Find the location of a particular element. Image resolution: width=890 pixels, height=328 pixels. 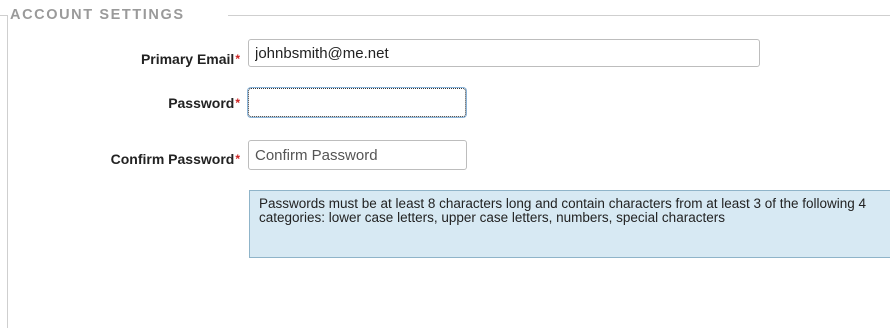

confirm-password-input is located at coordinates (357, 155).